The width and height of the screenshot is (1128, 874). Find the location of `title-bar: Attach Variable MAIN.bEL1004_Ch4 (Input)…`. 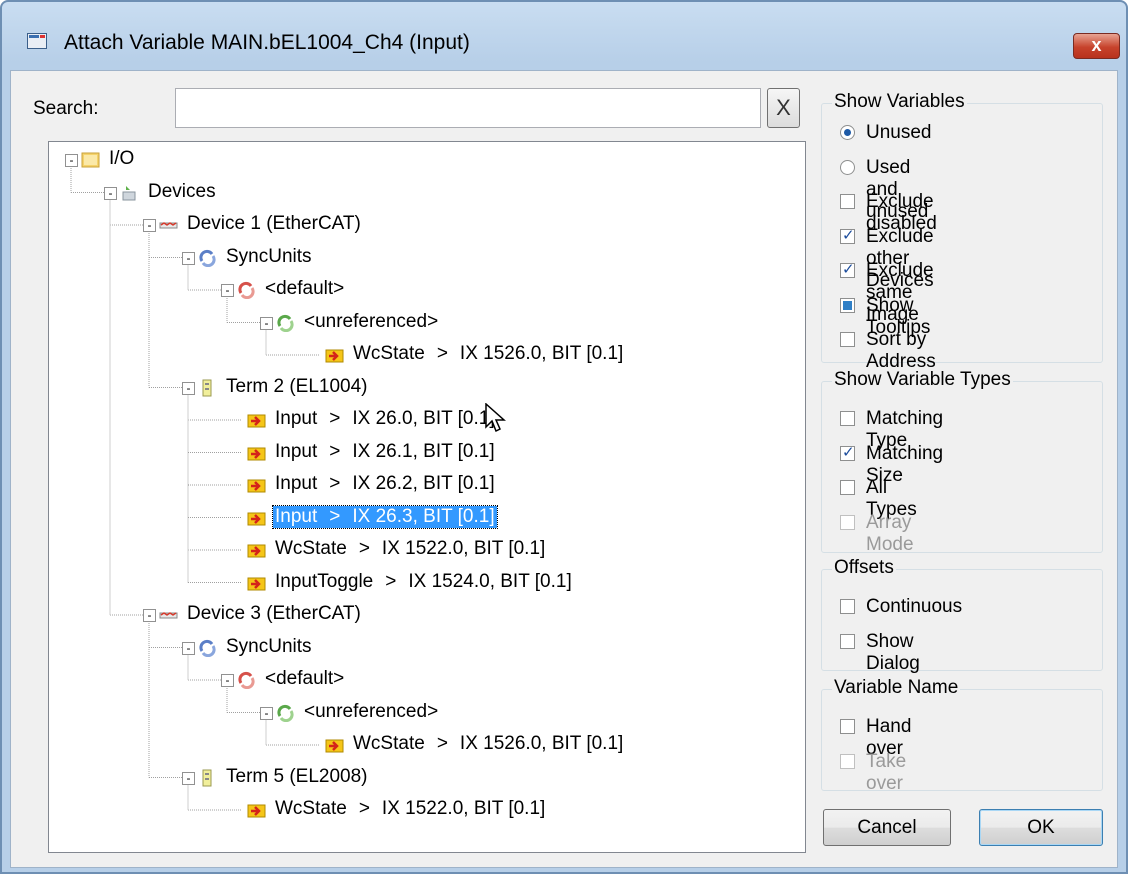

title-bar: Attach Variable MAIN.bEL1004_Ch4 (Input)… is located at coordinates (564, 33).